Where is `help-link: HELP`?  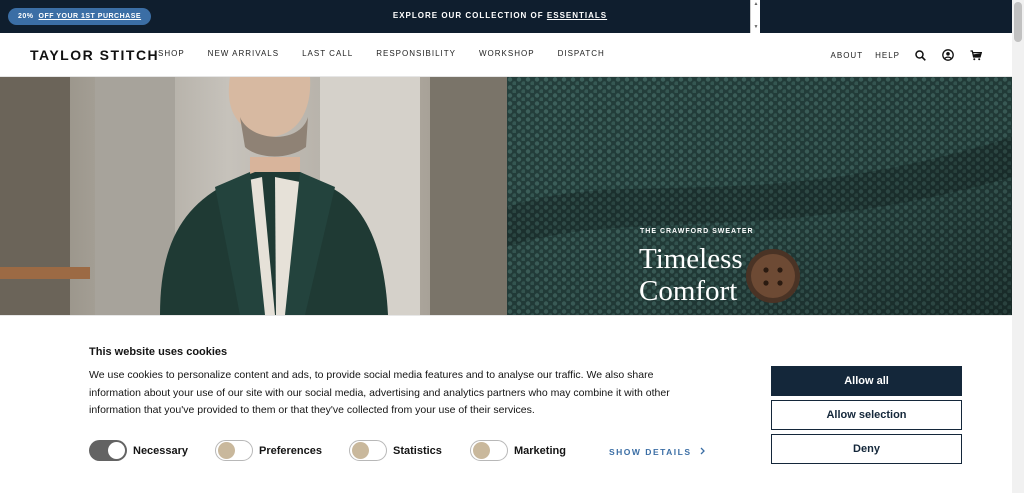
help-link: HELP is located at coordinates (887, 55).